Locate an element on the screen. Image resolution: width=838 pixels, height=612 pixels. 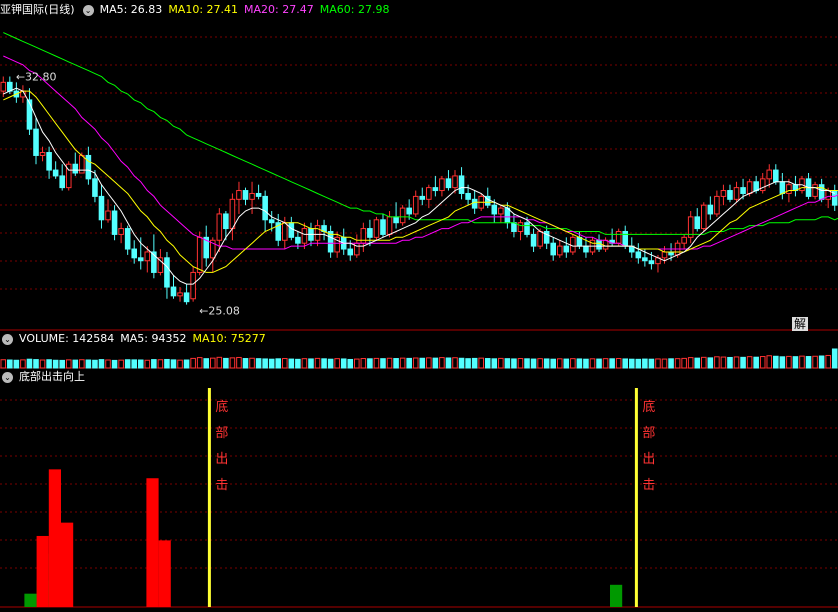
signal-label: 出 is located at coordinates (221, 459).